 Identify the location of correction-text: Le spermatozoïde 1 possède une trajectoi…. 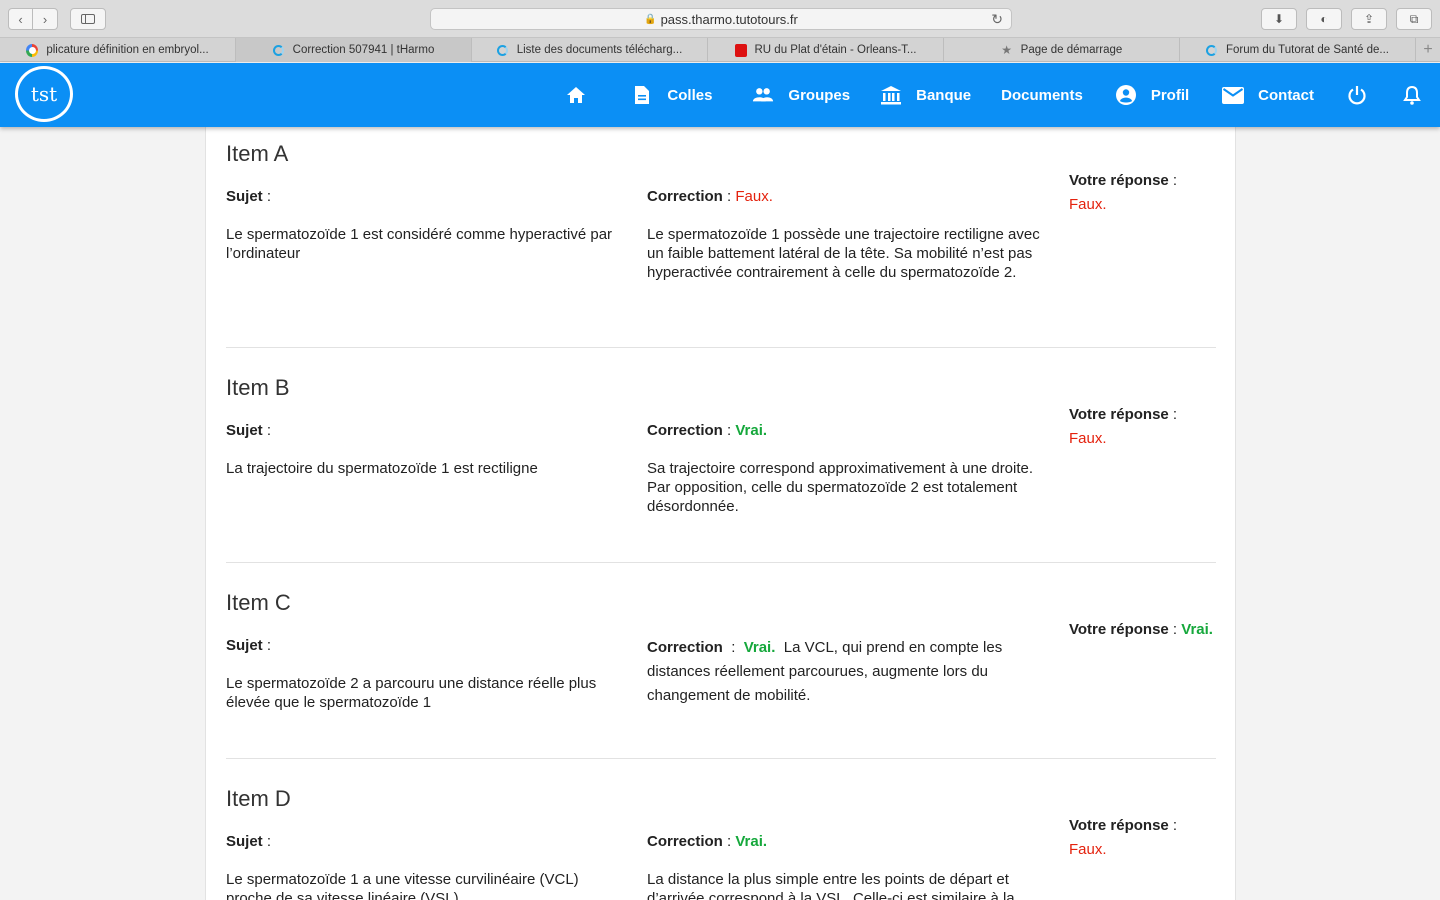
(843, 253).